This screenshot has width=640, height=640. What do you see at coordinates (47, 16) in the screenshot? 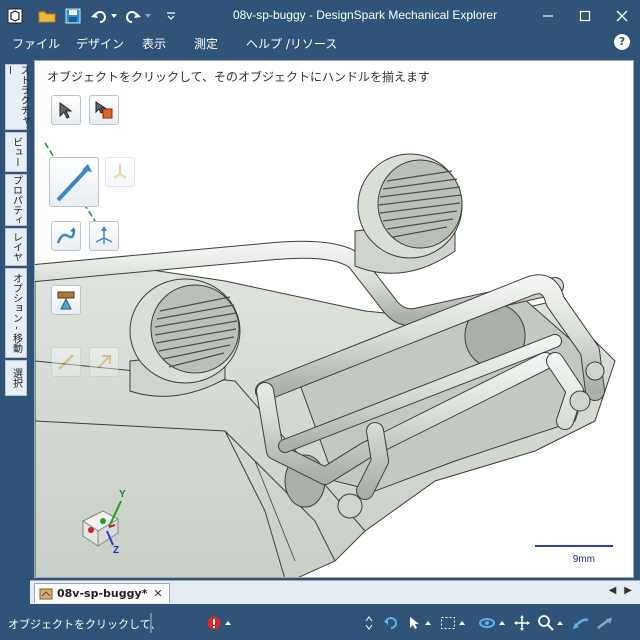
I see `open-folder-icon` at bounding box center [47, 16].